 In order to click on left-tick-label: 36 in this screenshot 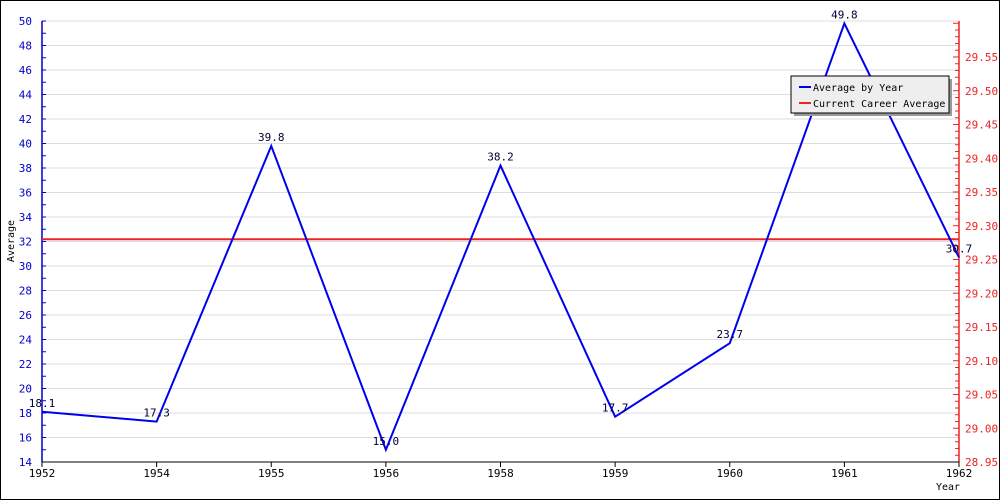, I will do `click(25, 193)`.